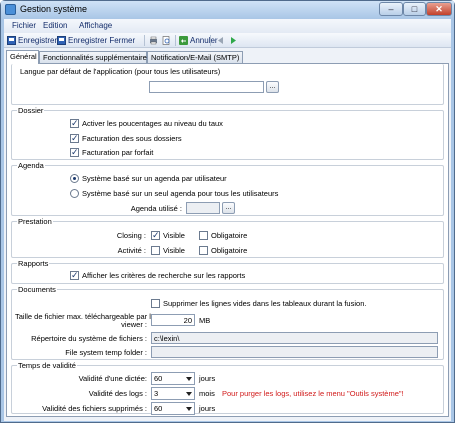 The width and height of the screenshot is (455, 423). I want to click on closing-label: Closing :, so click(131, 235).